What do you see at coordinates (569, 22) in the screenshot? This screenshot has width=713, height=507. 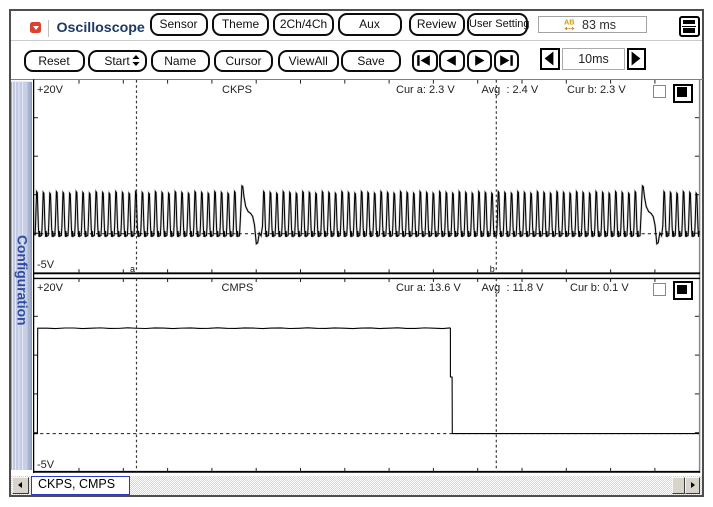 I see `svg-text: AB` at bounding box center [569, 22].